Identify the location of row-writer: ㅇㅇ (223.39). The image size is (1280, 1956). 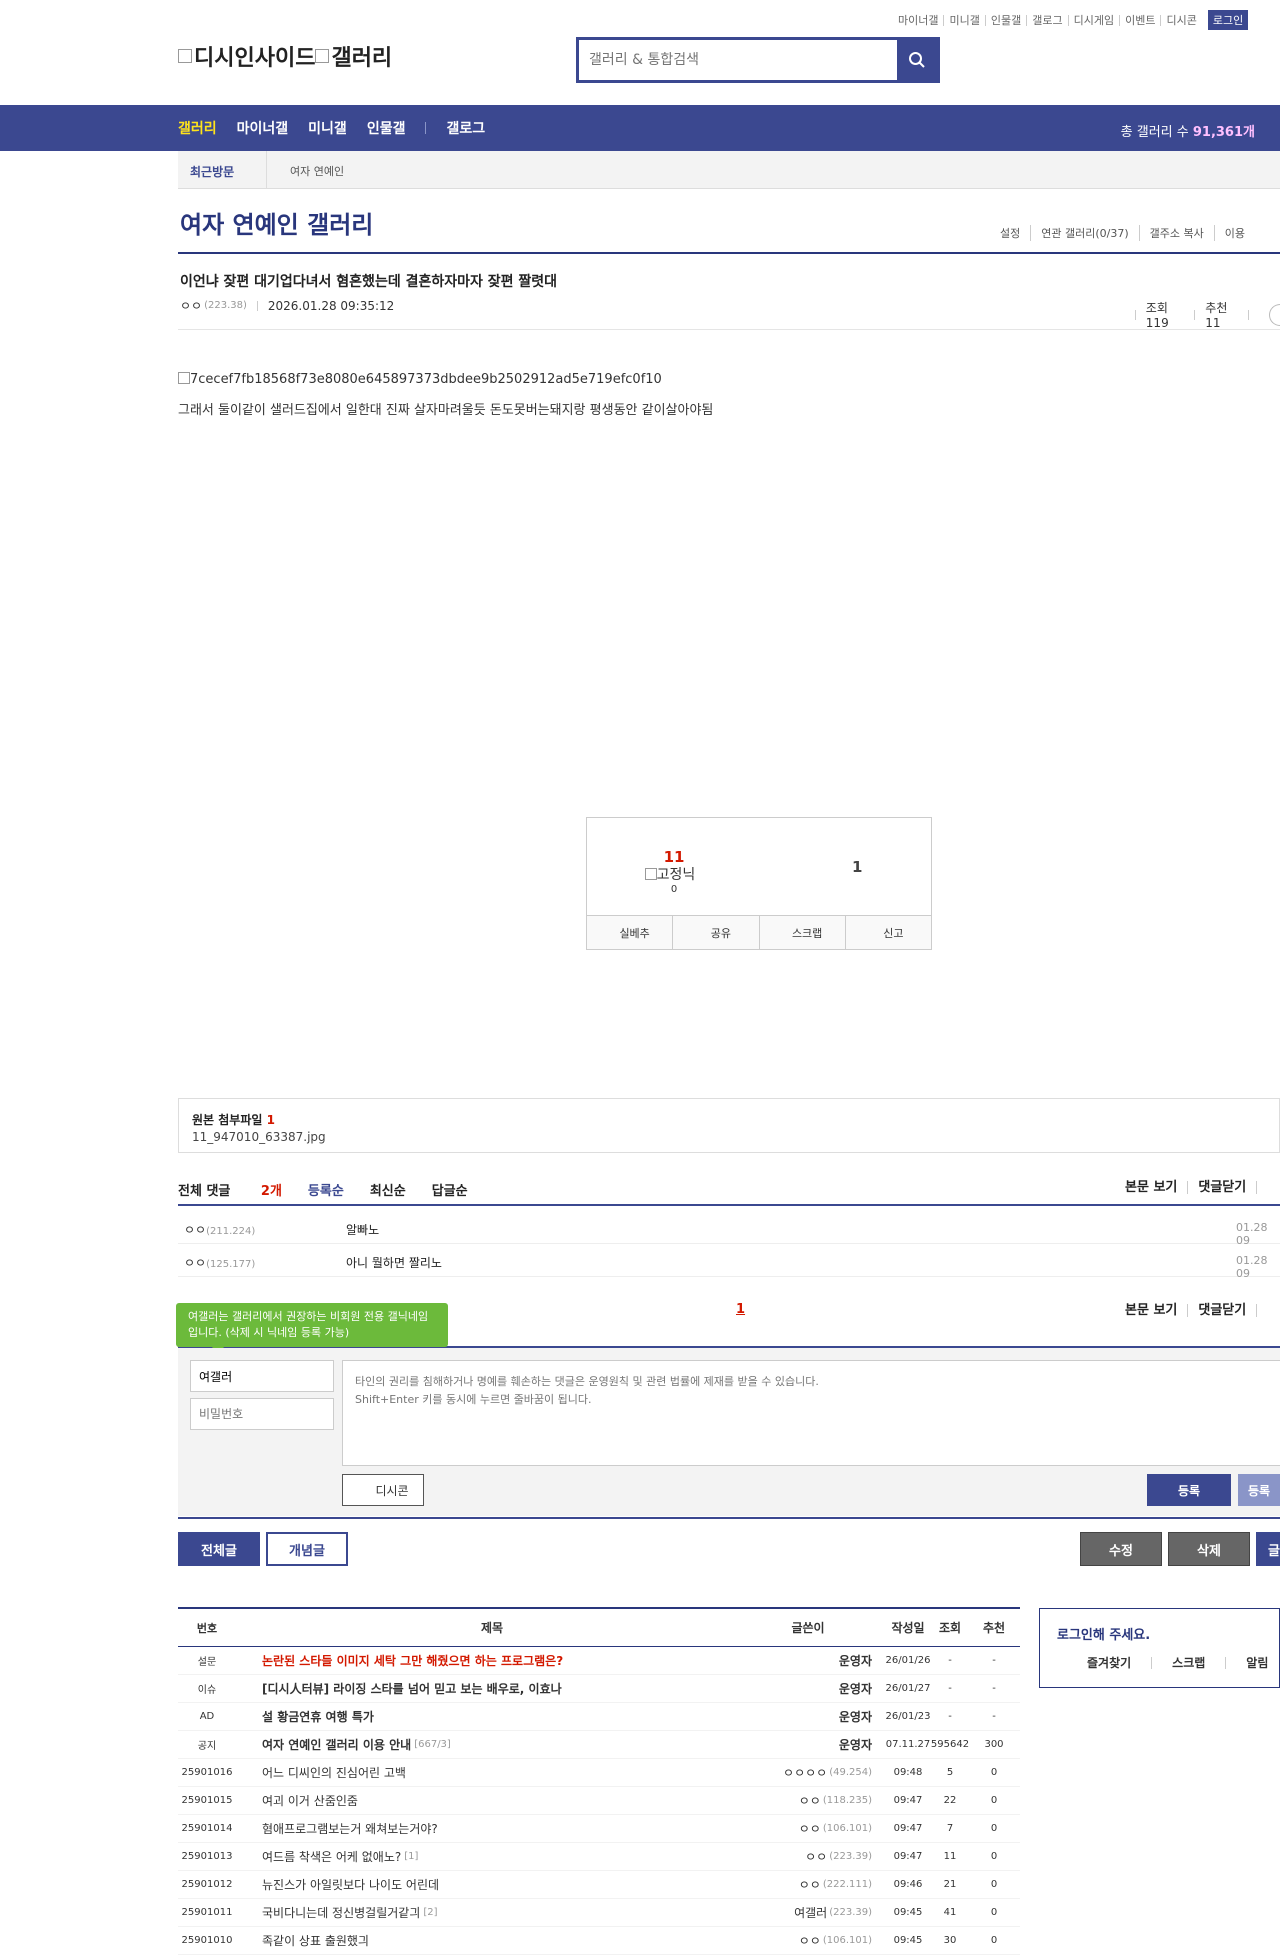
(775, 1856).